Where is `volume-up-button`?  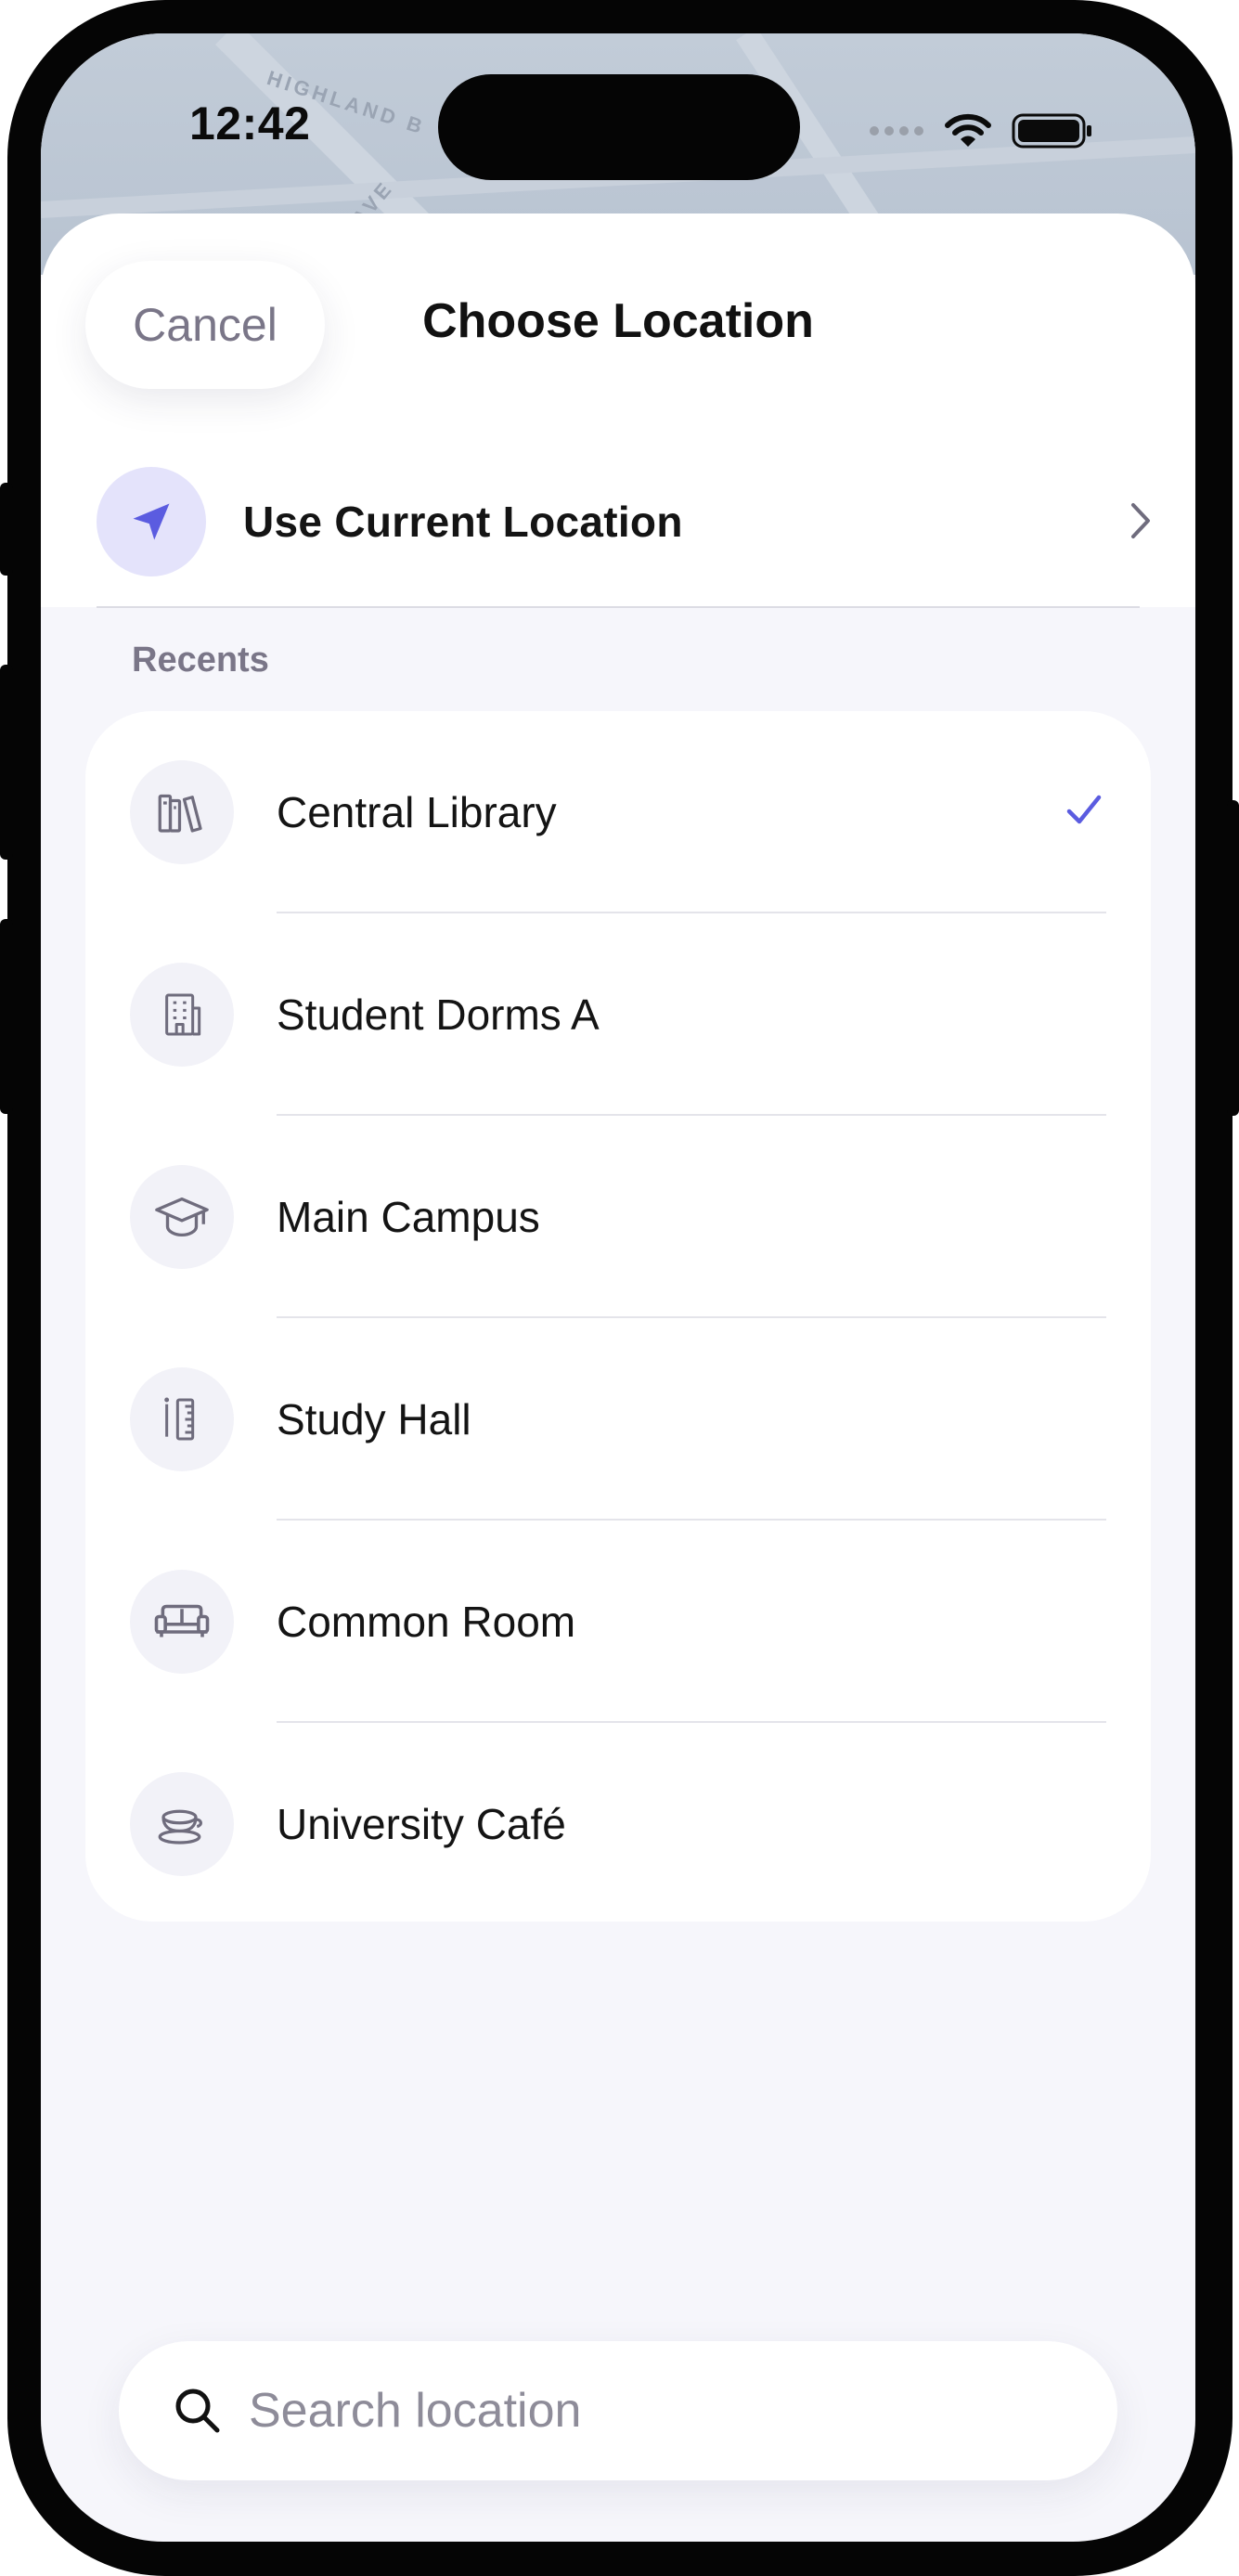
volume-up-button is located at coordinates (6, 762).